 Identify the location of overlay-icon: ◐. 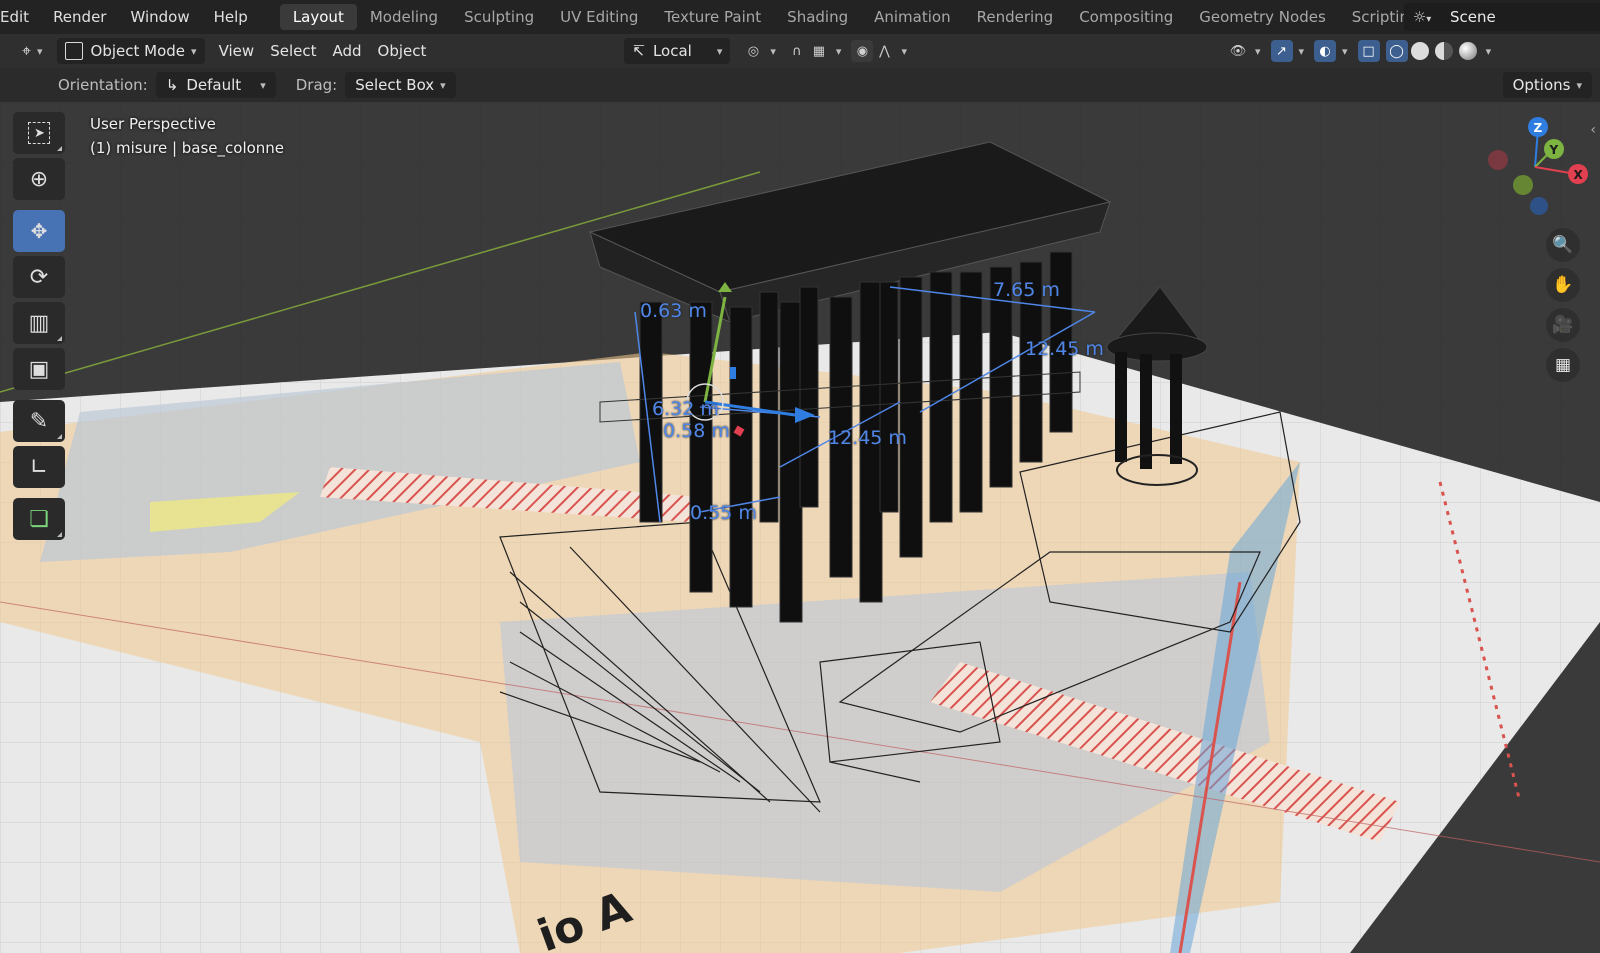
(1325, 51).